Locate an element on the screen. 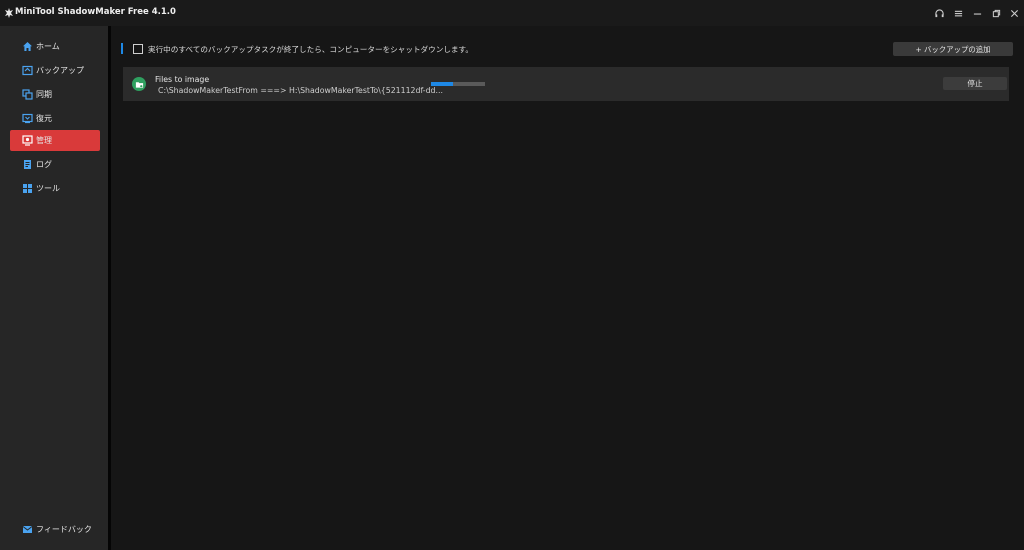 Image resolution: width=1024 pixels, height=550 pixels. sidebar-item-log: ログ is located at coordinates (55, 164).